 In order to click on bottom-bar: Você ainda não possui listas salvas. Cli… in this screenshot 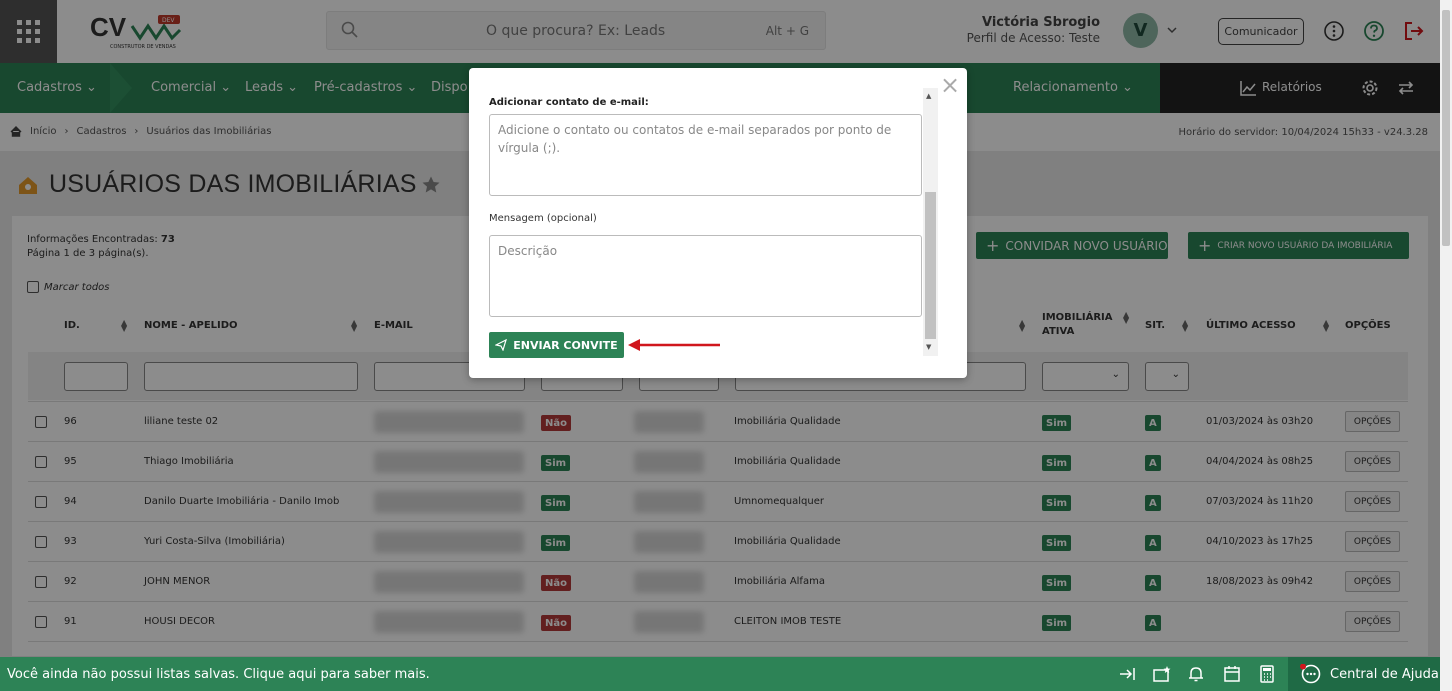, I will do `click(720, 674)`.